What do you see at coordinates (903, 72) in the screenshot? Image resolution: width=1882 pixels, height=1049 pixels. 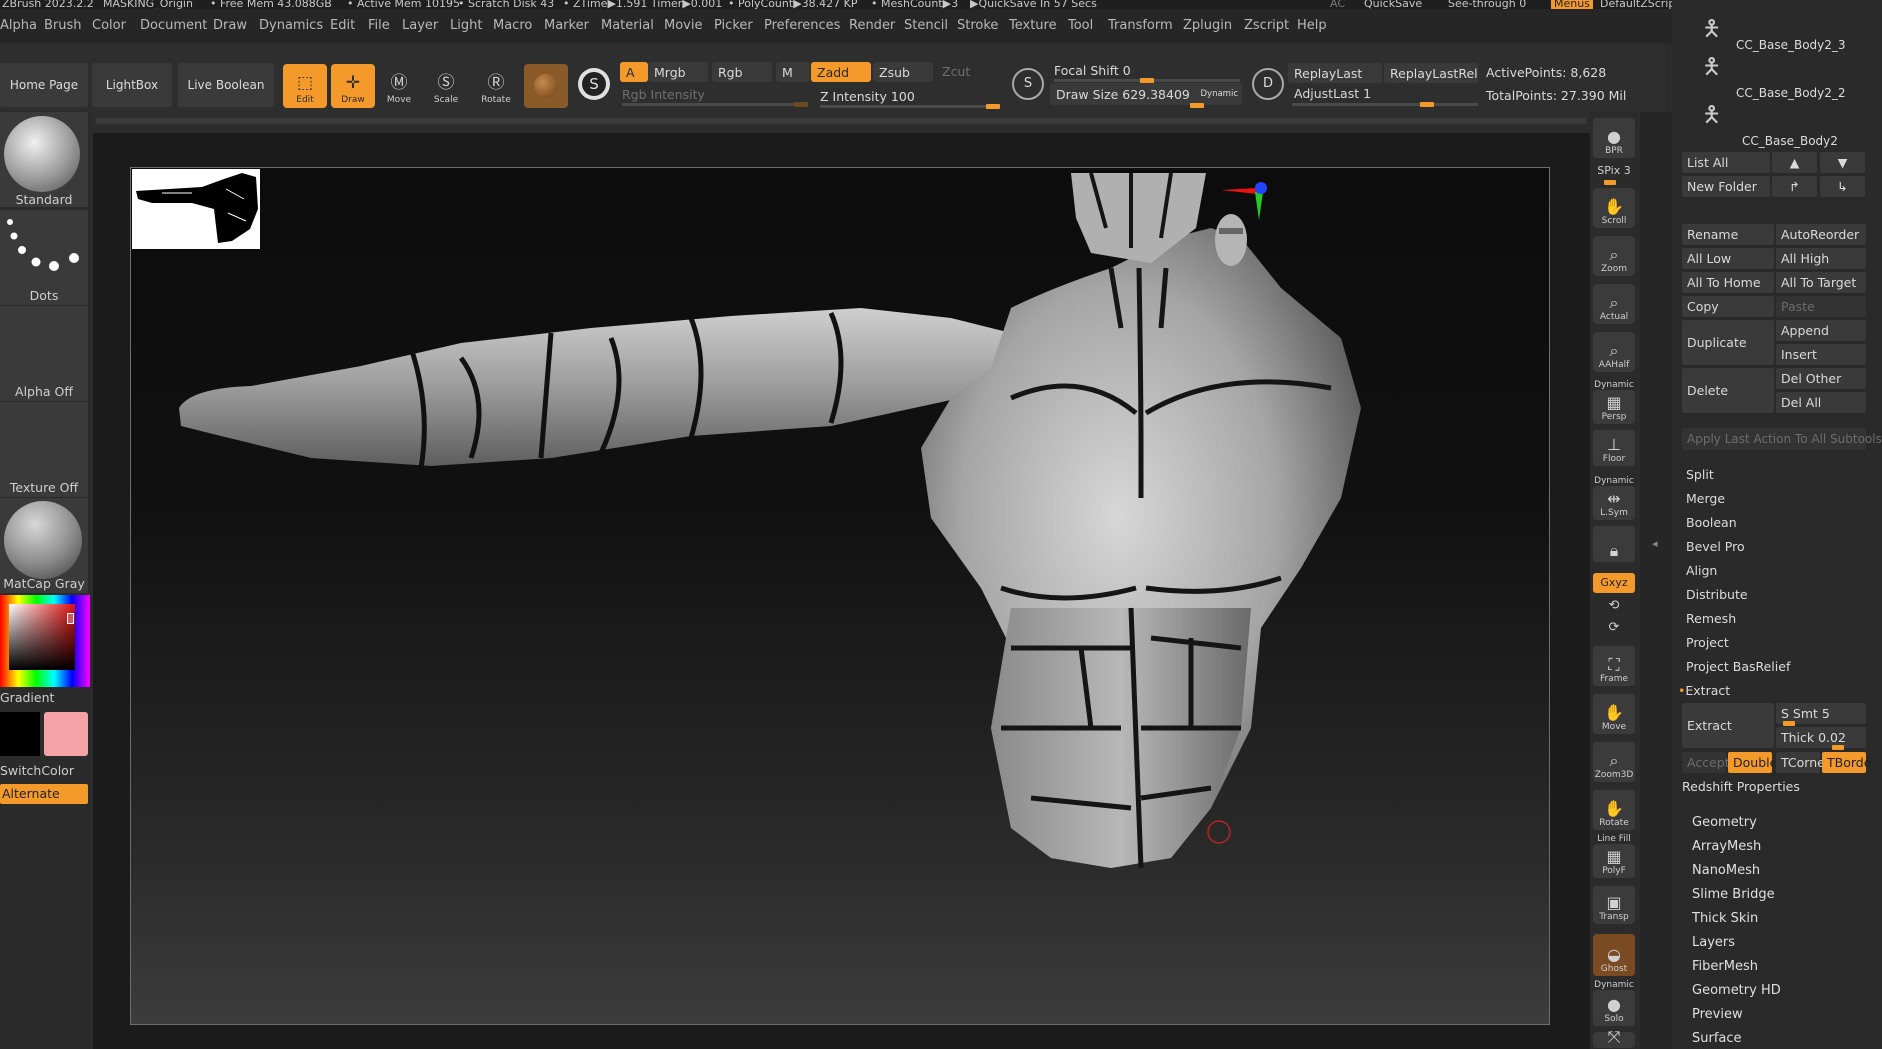 I see `zsub-toggle: Zsub` at bounding box center [903, 72].